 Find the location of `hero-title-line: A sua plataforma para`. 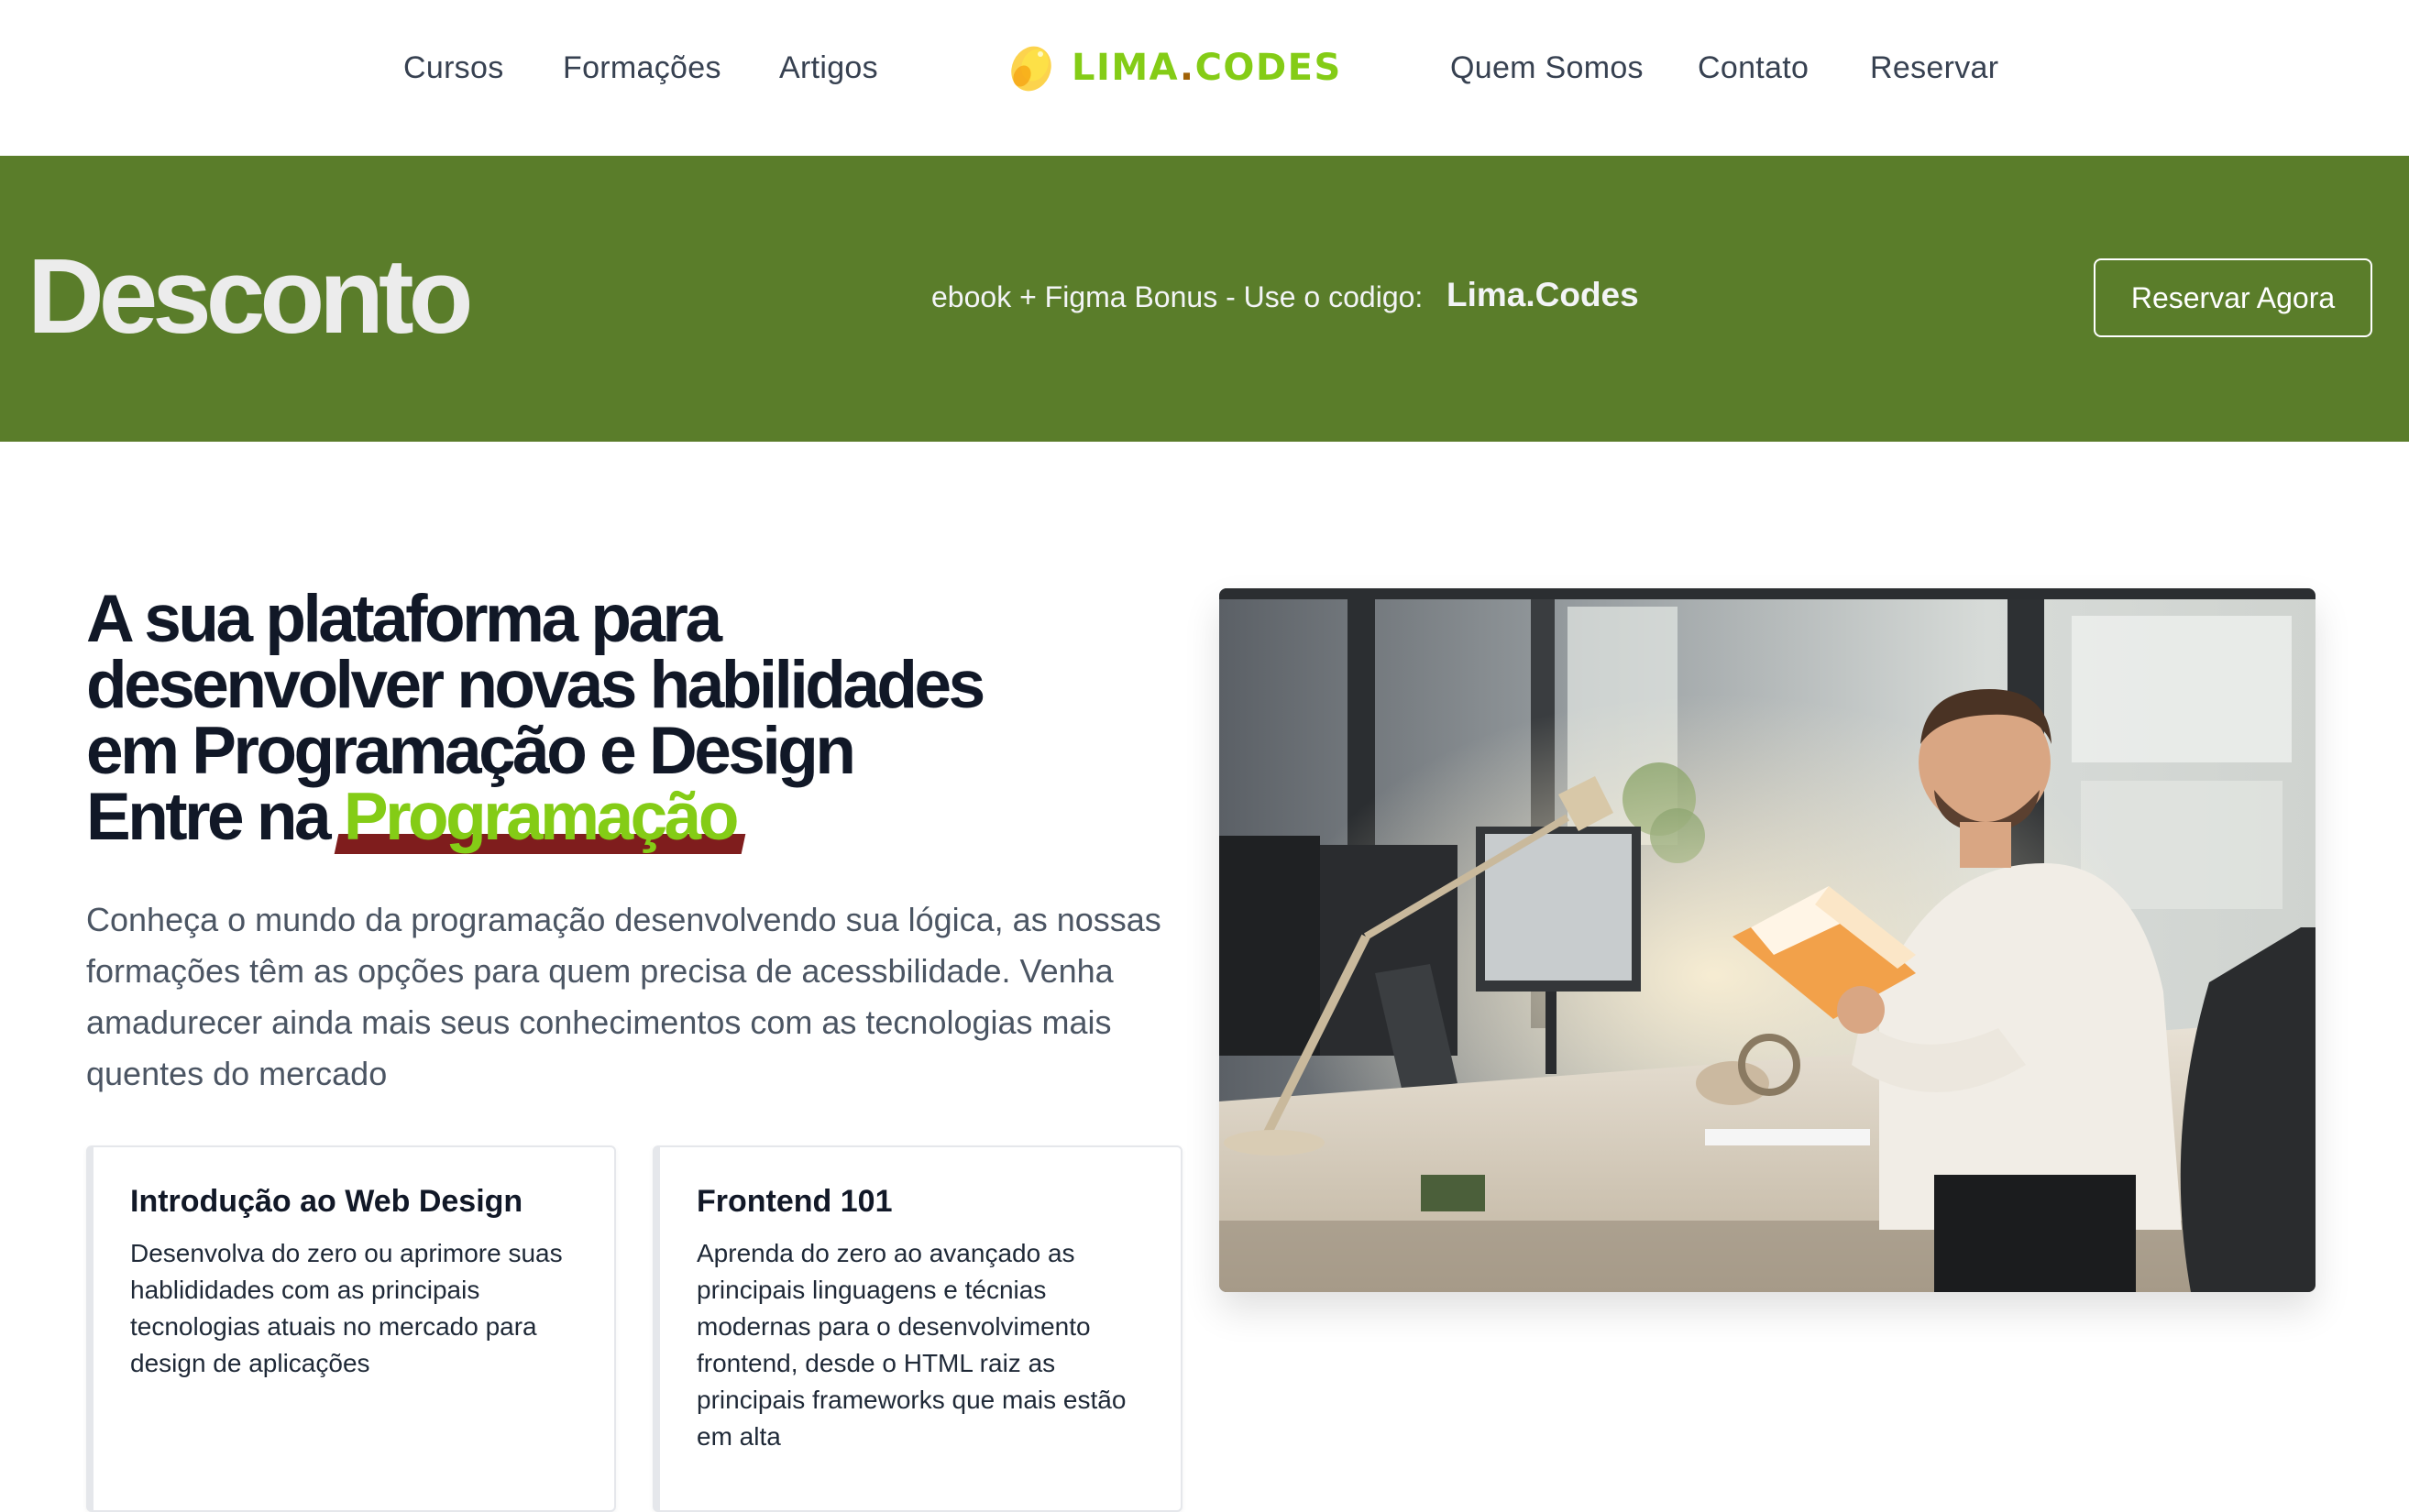

hero-title-line: A sua plataforma para is located at coordinates (404, 619).